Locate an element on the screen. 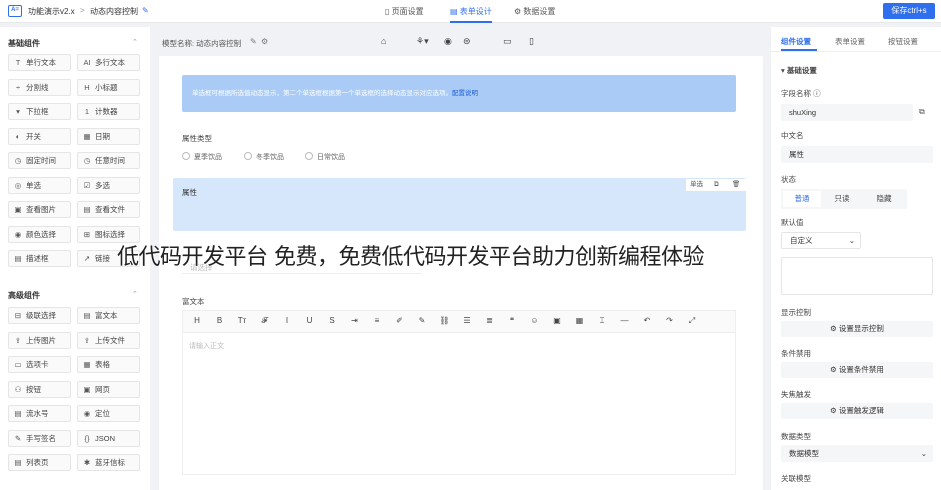 Image resolution: width=941 pixels, height=490 pixels. blur-trigger-button: ⚙ 设置触发逻辑 is located at coordinates (857, 411).